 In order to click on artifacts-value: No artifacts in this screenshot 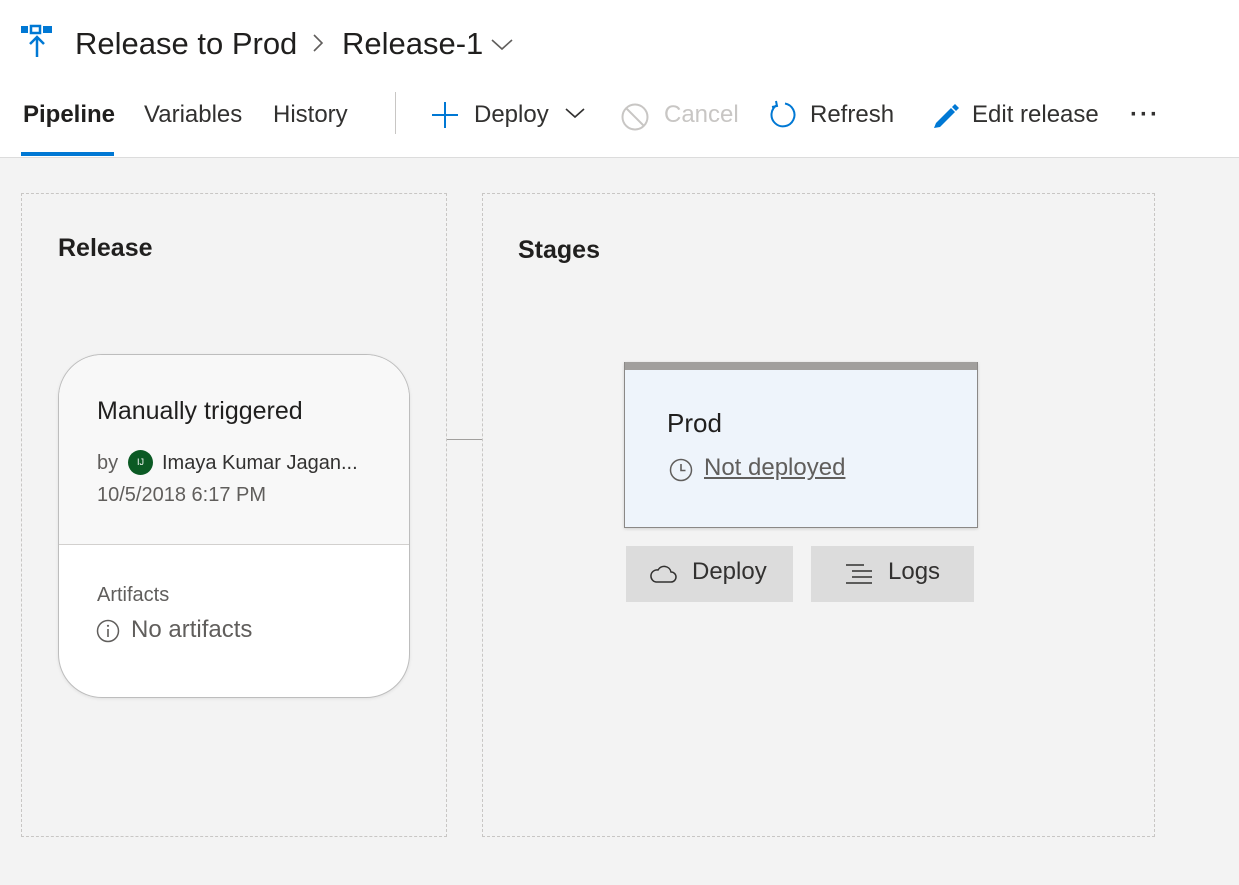, I will do `click(192, 629)`.